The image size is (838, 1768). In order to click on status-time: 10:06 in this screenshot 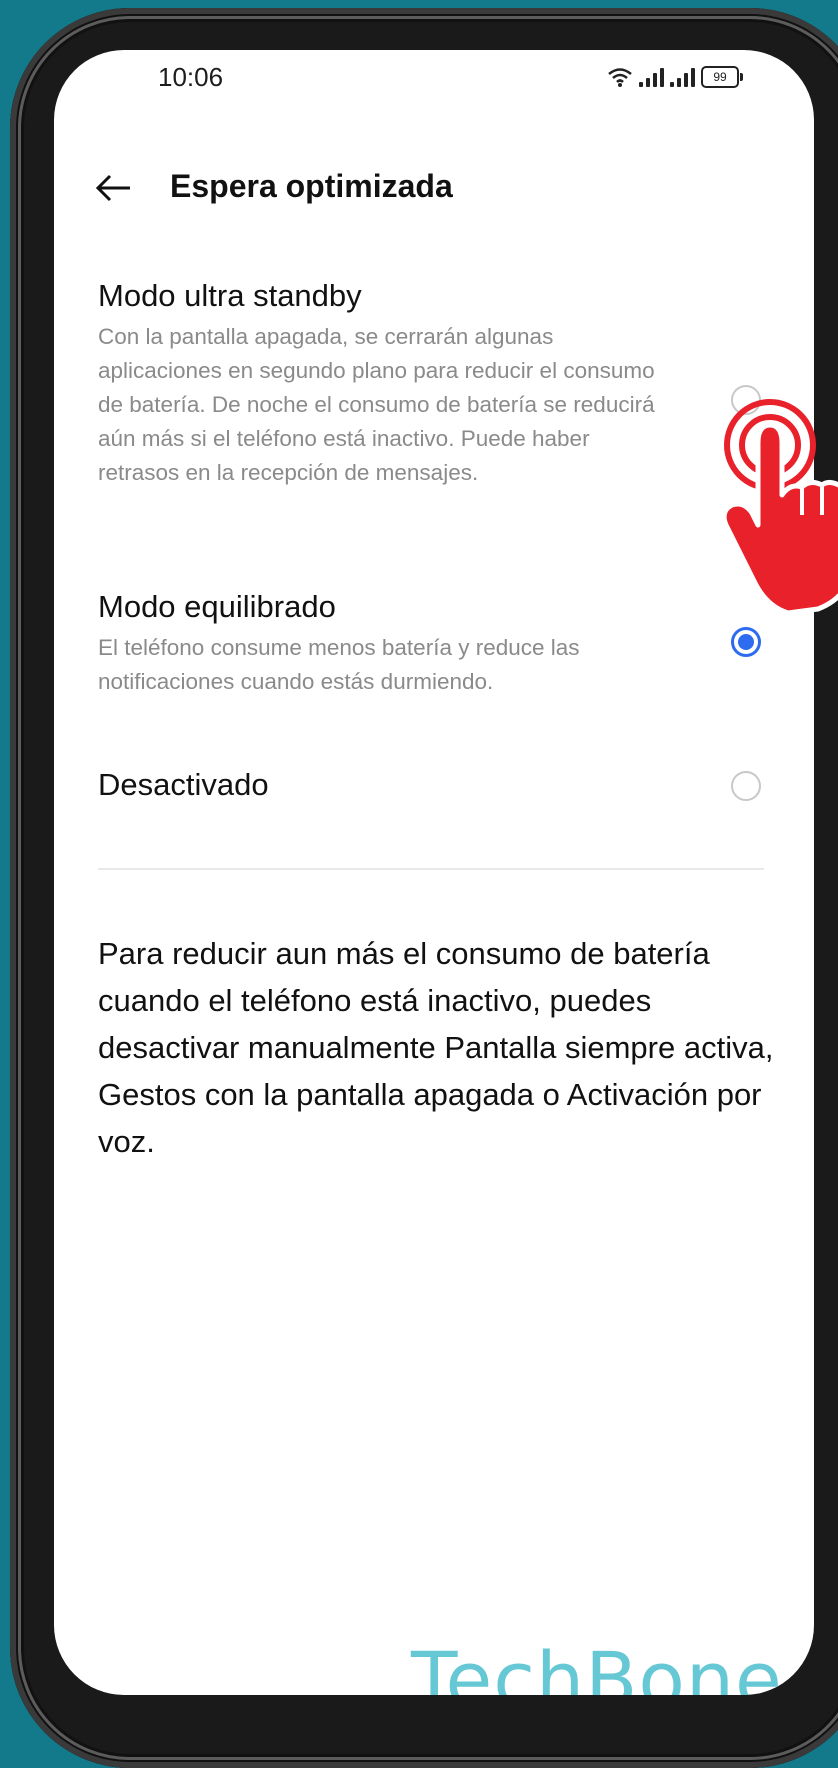, I will do `click(191, 77)`.